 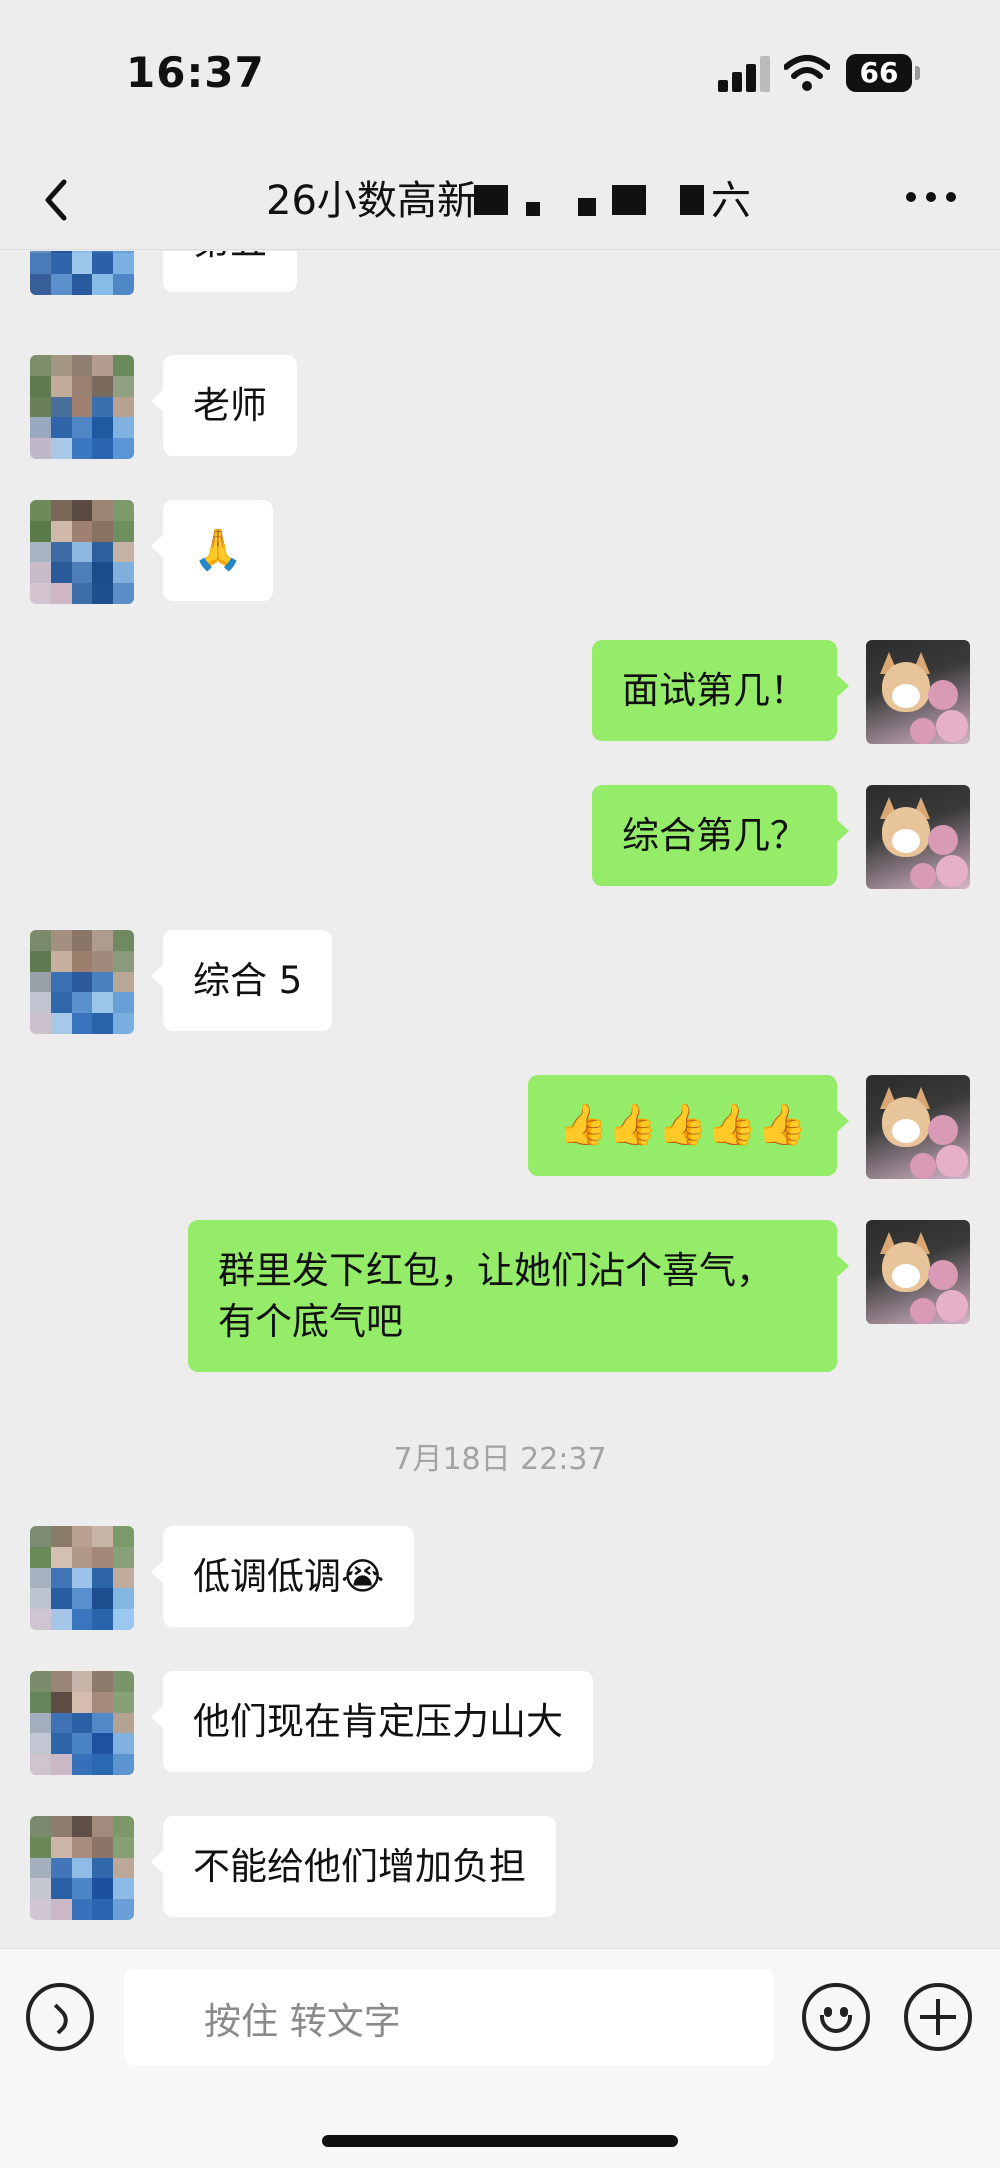 What do you see at coordinates (241, 980) in the screenshot?
I see `message-bubble: 综合 5` at bounding box center [241, 980].